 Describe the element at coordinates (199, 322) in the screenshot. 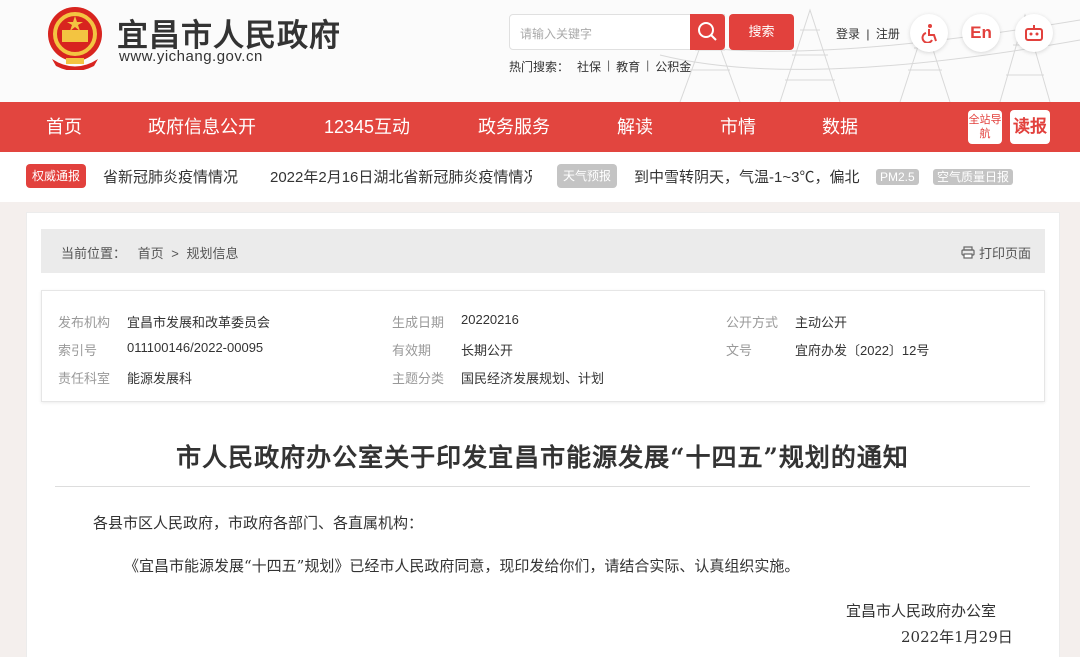

I see `meta-publisher: 宜昌市发展和改革委员会` at that location.